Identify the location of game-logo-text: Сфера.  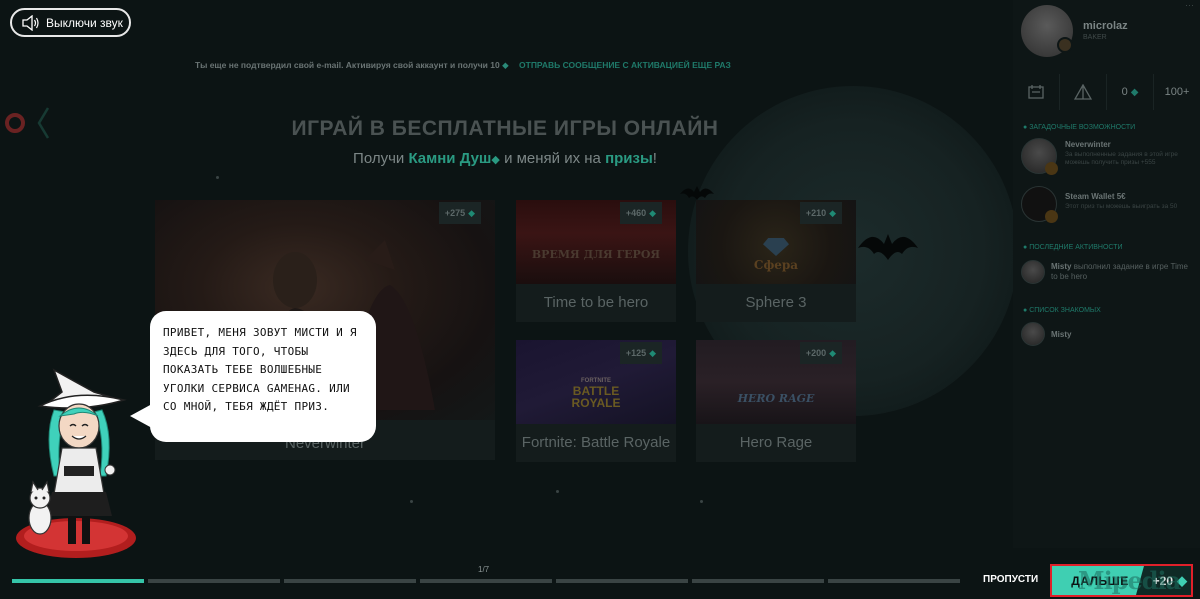
(776, 265).